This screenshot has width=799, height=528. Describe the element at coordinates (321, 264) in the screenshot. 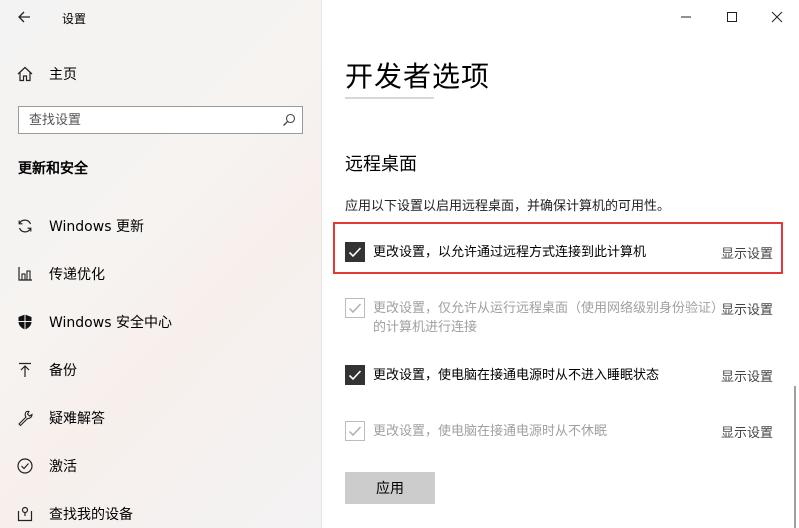

I see `pane-divider` at that location.